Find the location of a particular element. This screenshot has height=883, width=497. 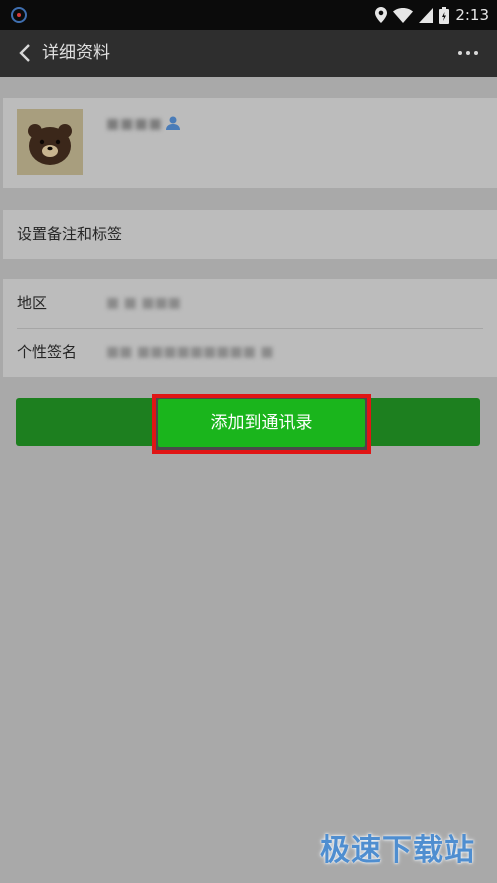

signal-icon is located at coordinates (426, 15).